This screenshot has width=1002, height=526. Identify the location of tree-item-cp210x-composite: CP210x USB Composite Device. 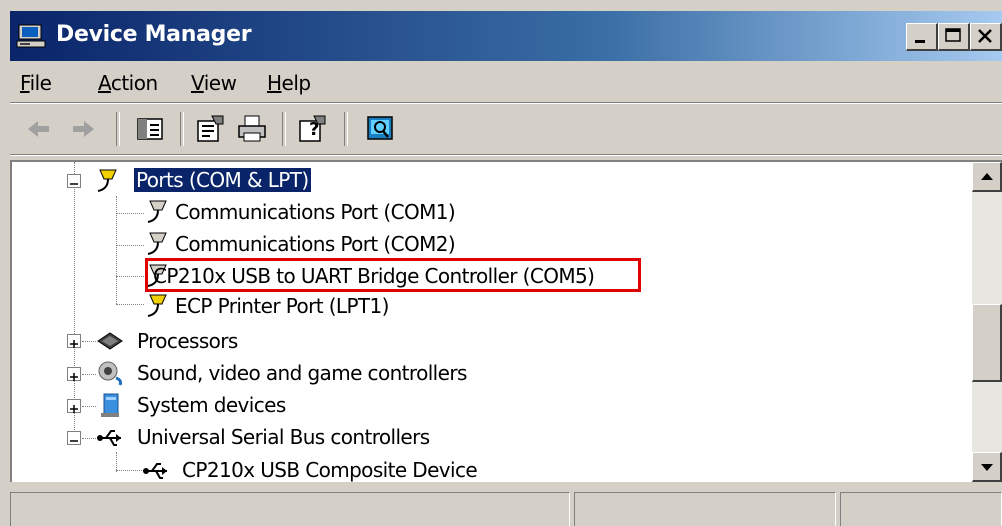
(330, 470).